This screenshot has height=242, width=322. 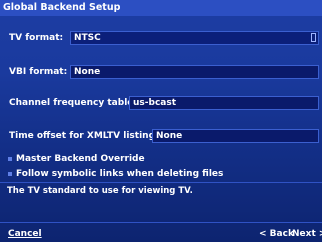 I want to click on back-button: < Back, so click(x=276, y=234).